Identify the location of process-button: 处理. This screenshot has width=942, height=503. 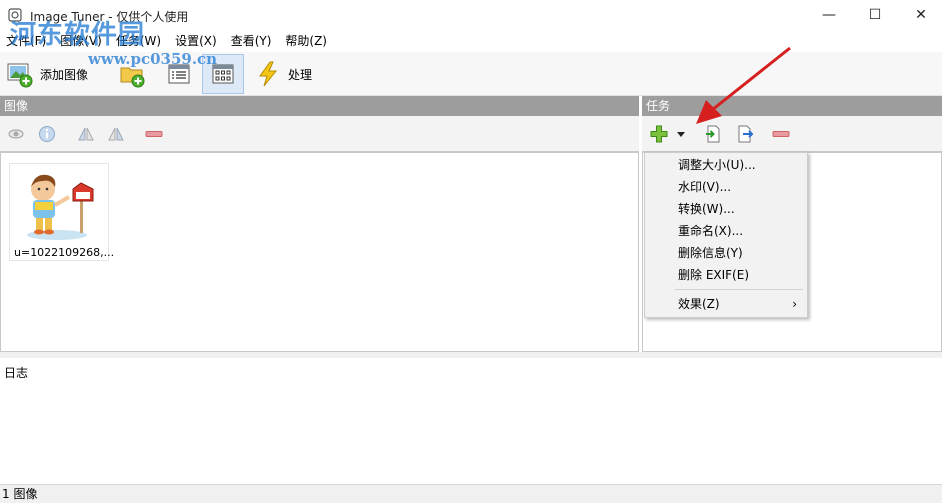
(289, 74).